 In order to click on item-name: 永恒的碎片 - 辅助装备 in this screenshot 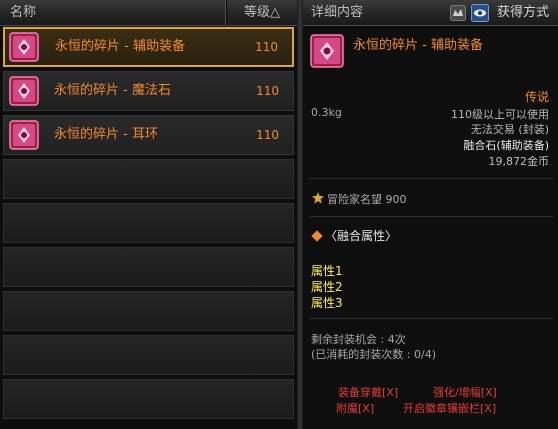, I will do `click(120, 46)`.